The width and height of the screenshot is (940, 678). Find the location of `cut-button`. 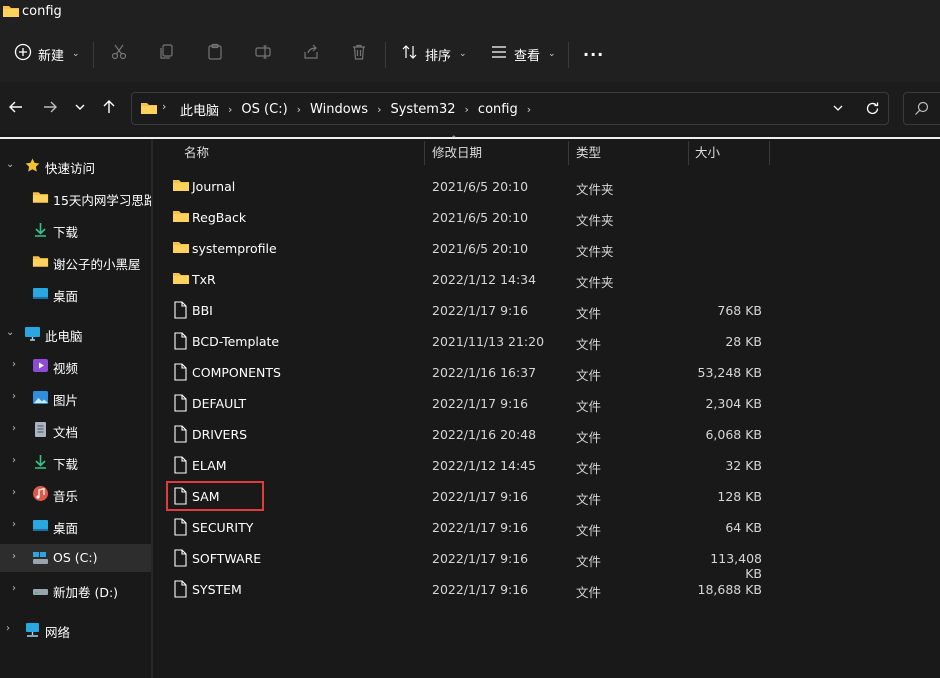

cut-button is located at coordinates (119, 54).